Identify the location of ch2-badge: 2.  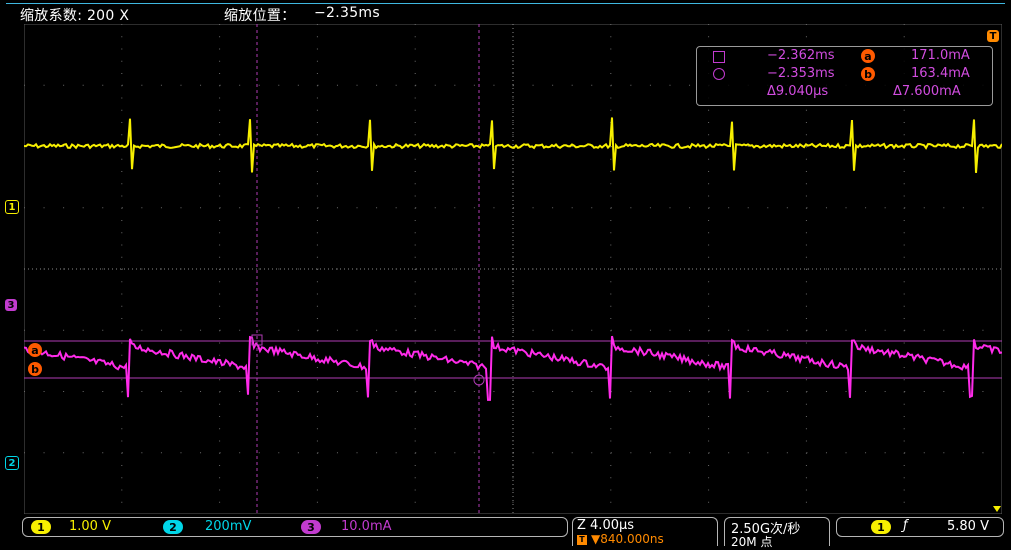
(173, 527).